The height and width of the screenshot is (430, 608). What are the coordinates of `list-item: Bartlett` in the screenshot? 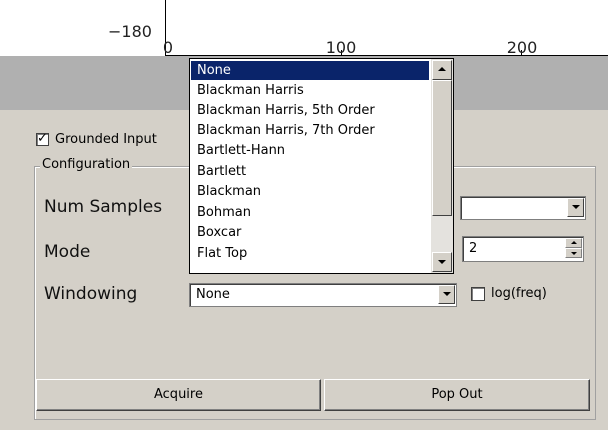 It's located at (310, 171).